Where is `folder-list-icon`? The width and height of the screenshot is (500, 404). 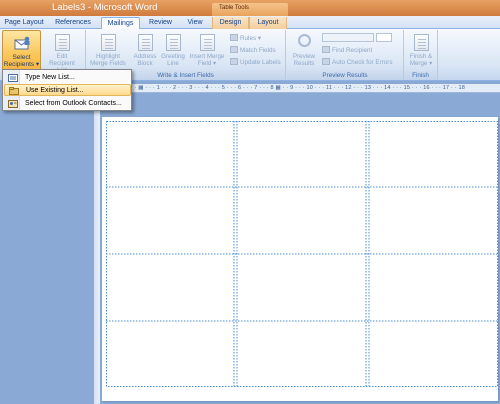
folder-list-icon is located at coordinates (14, 91).